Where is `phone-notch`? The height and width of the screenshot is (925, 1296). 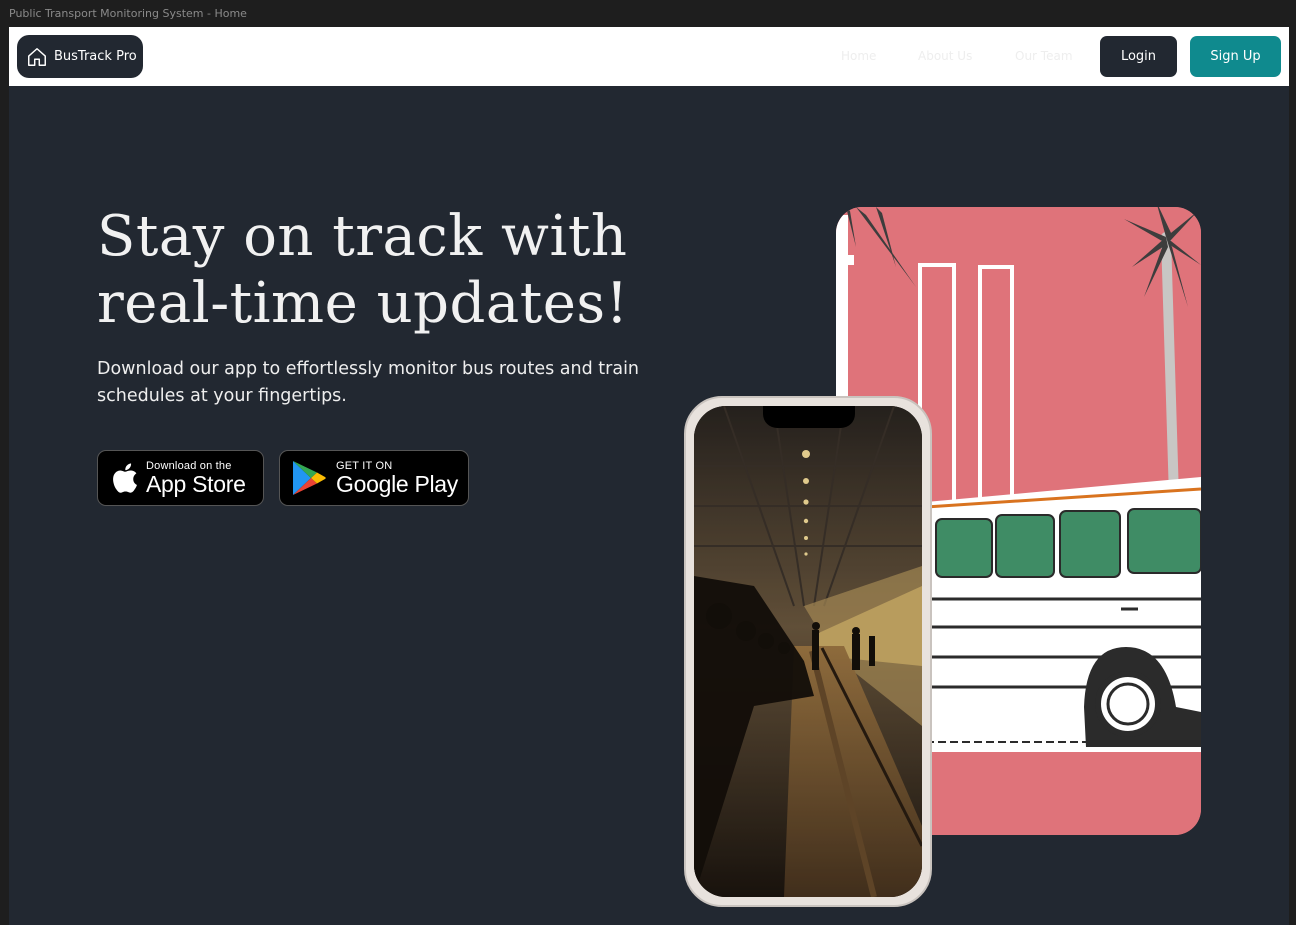
phone-notch is located at coordinates (809, 417).